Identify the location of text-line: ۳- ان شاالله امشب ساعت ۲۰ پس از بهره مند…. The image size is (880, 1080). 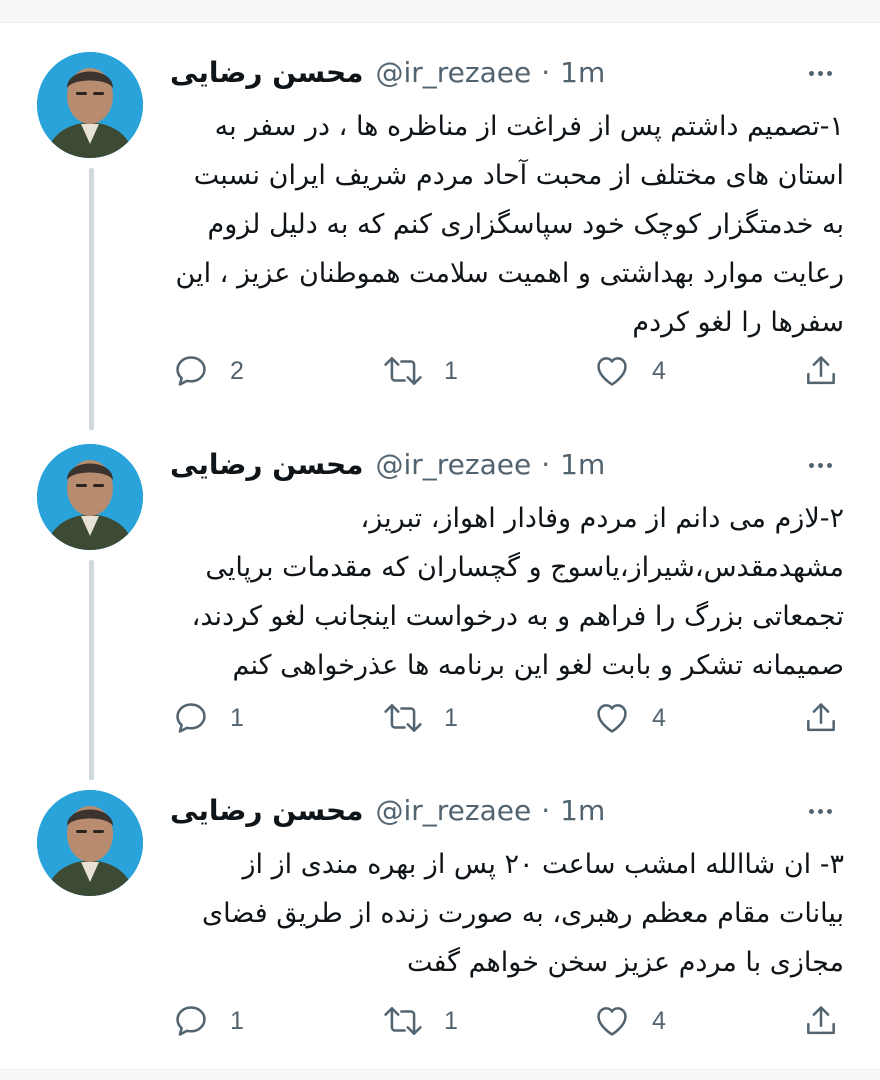
(543, 864).